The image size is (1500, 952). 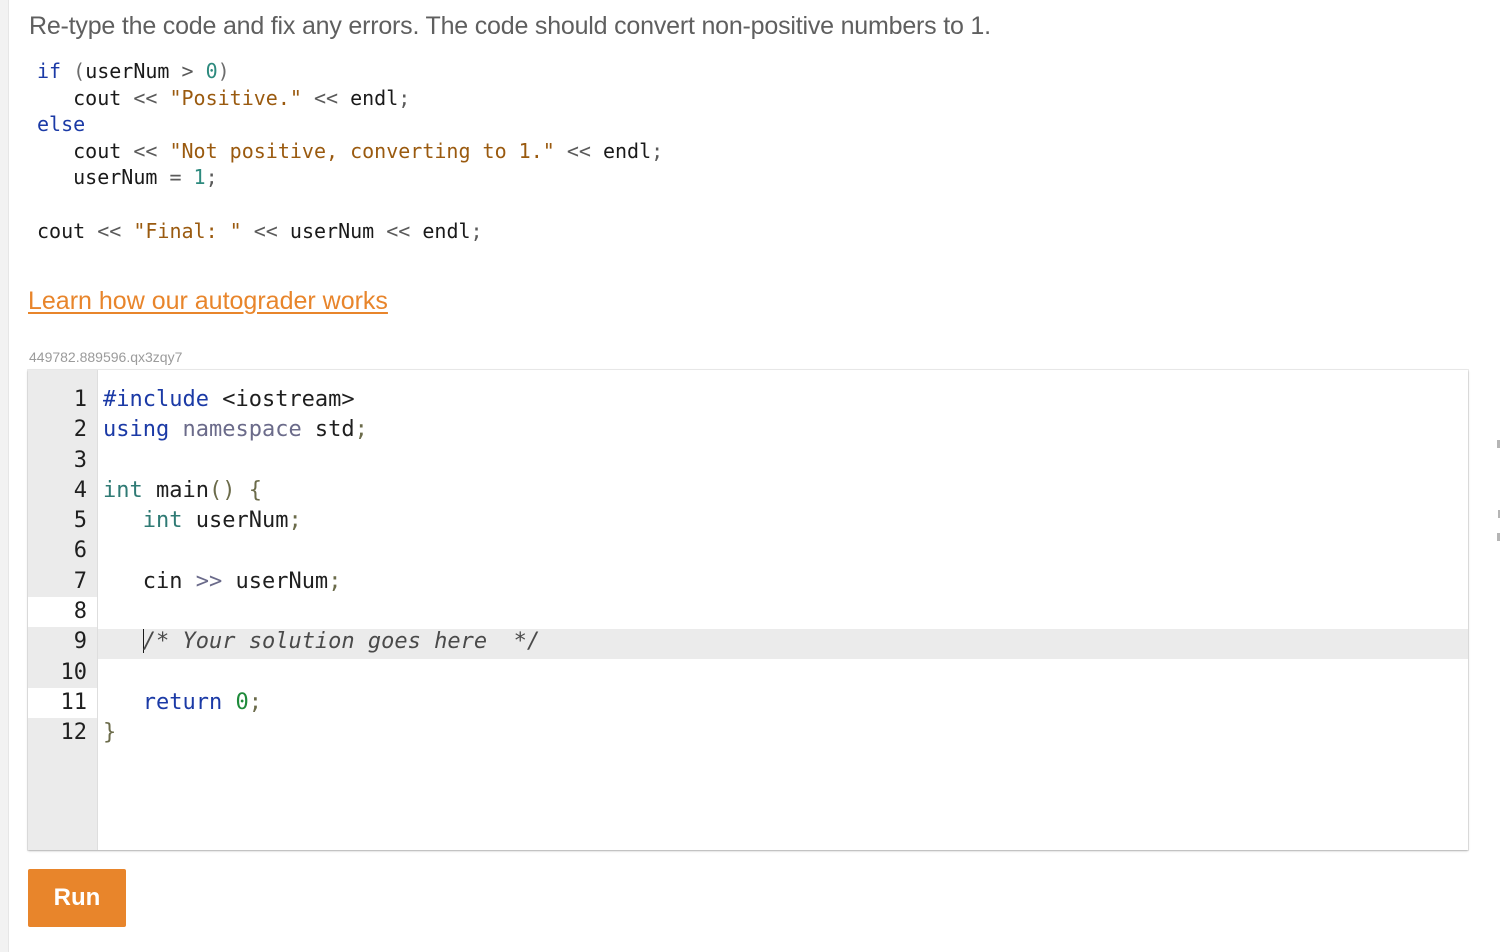 What do you see at coordinates (748, 400) in the screenshot?
I see `code-line-1: 1 #include <iostream>` at bounding box center [748, 400].